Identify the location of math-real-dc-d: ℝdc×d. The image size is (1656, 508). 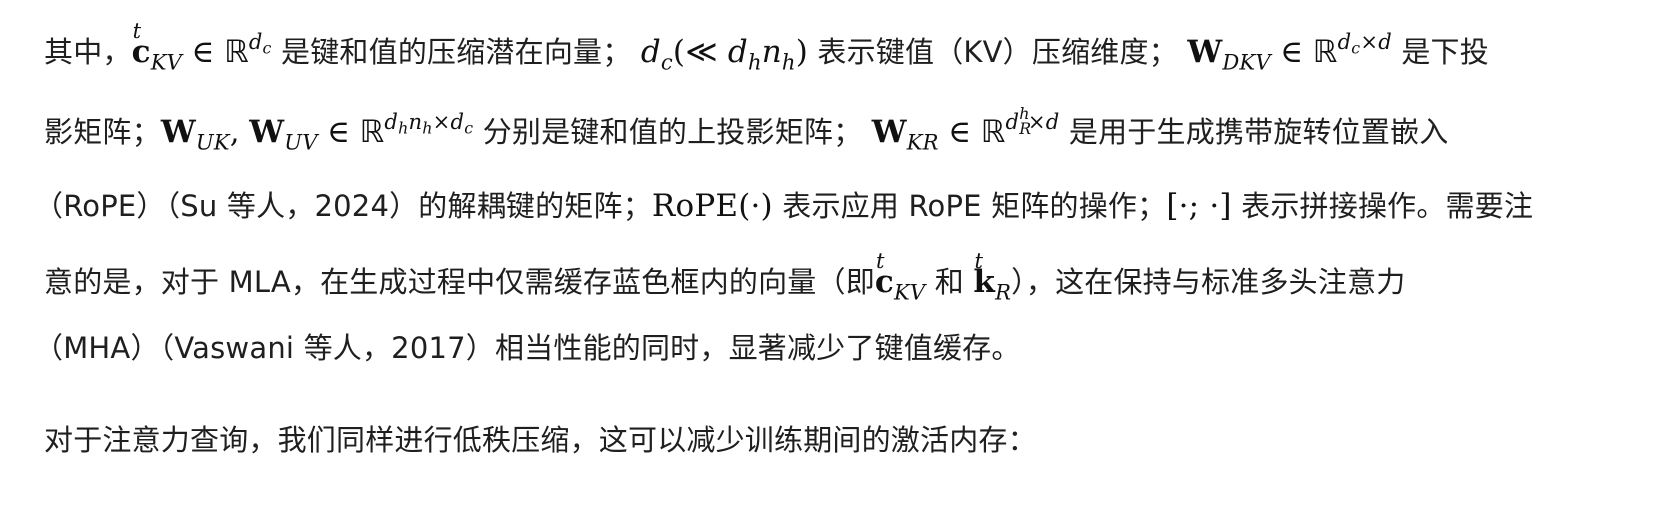
(1352, 49).